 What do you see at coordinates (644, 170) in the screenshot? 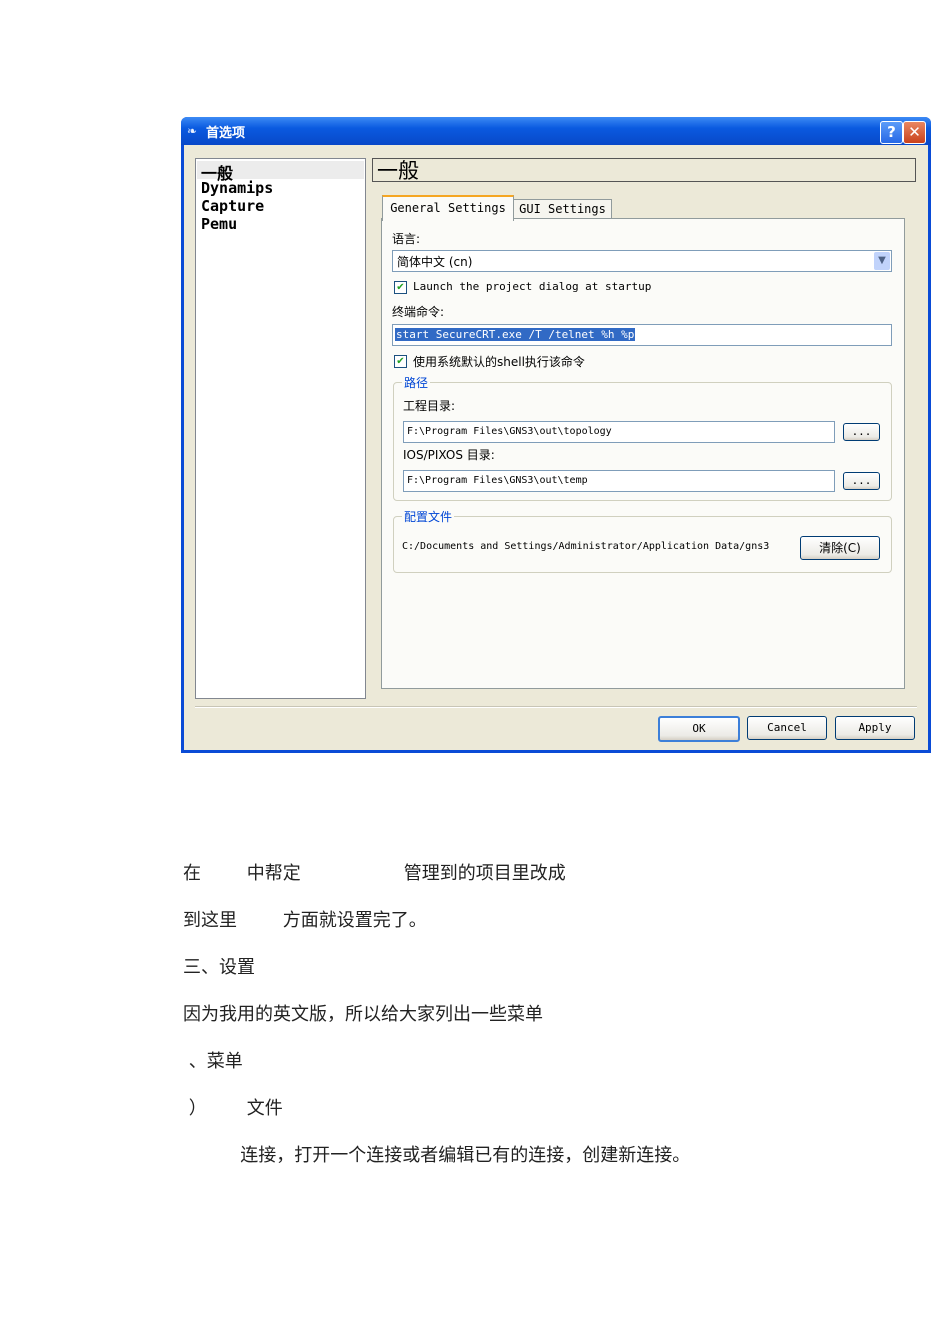
I see `section-header: 一般` at bounding box center [644, 170].